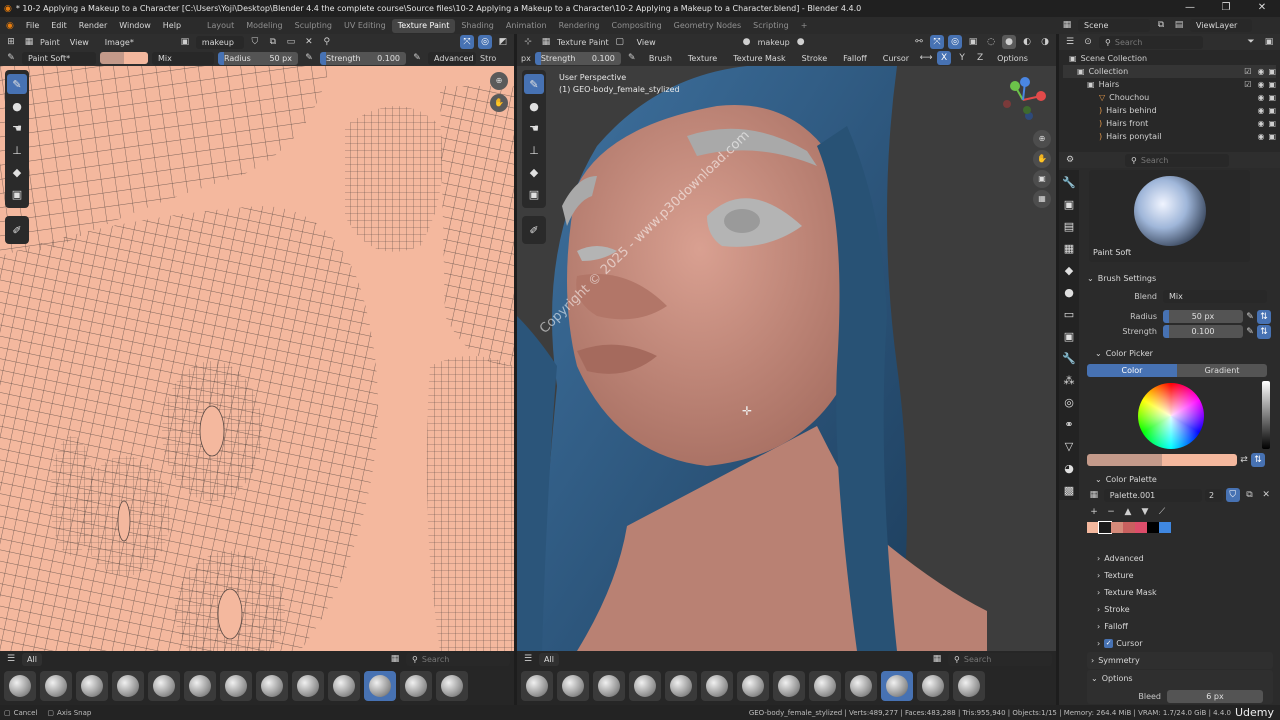 Image resolution: width=1280 pixels, height=720 pixels. I want to click on overlay-toggle-icon: ◎, so click(485, 42).